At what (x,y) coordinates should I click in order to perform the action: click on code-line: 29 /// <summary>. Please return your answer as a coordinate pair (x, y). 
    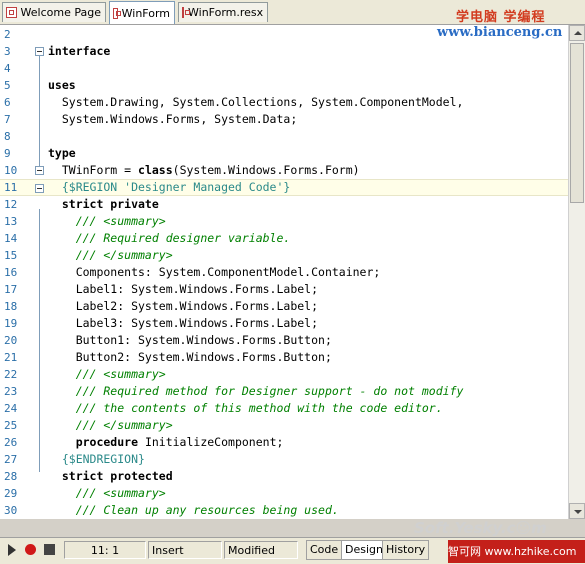
    Looking at the image, I should click on (284, 493).